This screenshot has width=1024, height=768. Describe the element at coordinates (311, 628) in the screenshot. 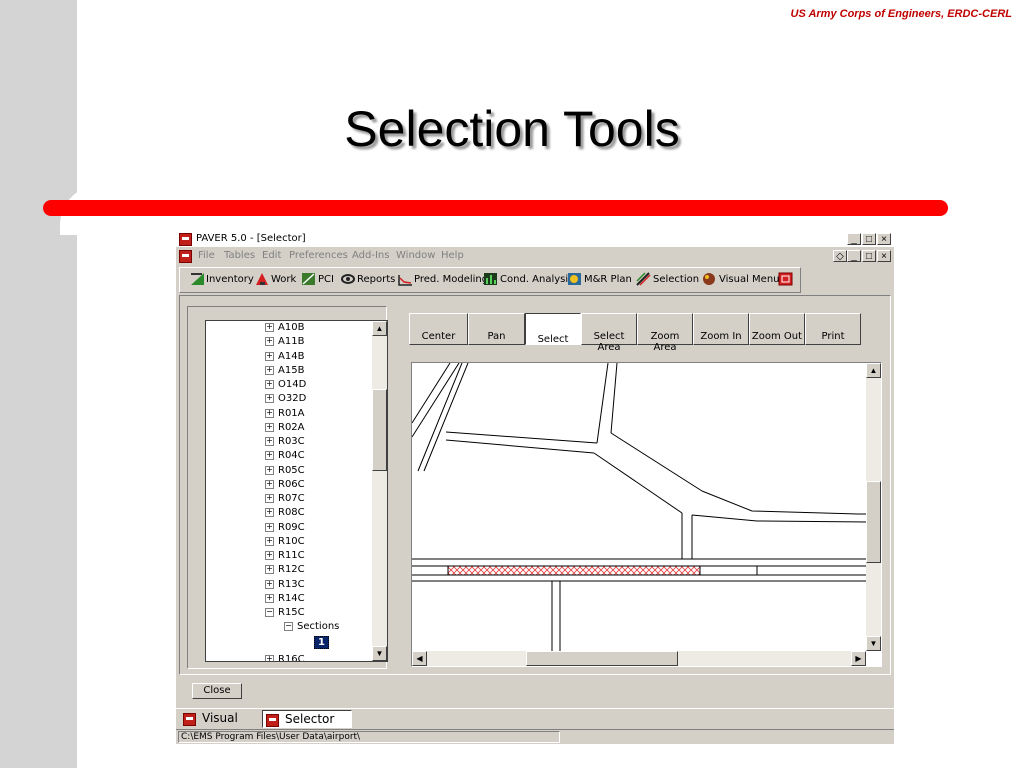

I see `tree-item-sections: − Sections` at that location.